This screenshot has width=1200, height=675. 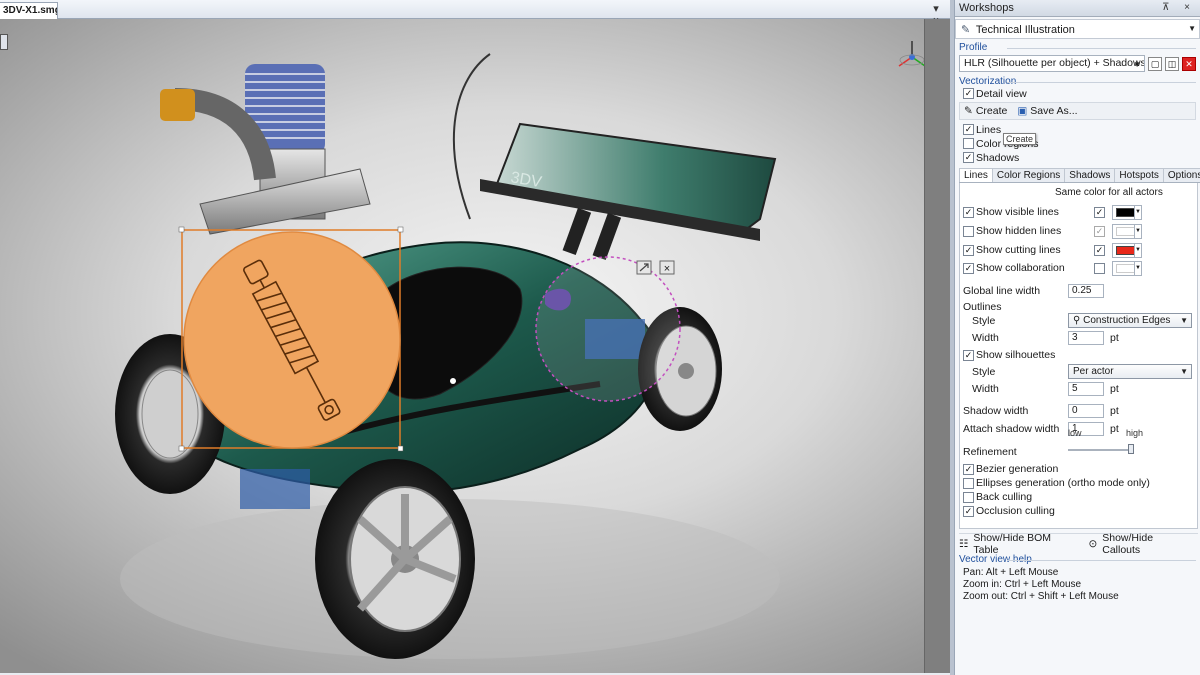 What do you see at coordinates (968, 157) in the screenshot?
I see `shadows-checkbox: ✓` at bounding box center [968, 157].